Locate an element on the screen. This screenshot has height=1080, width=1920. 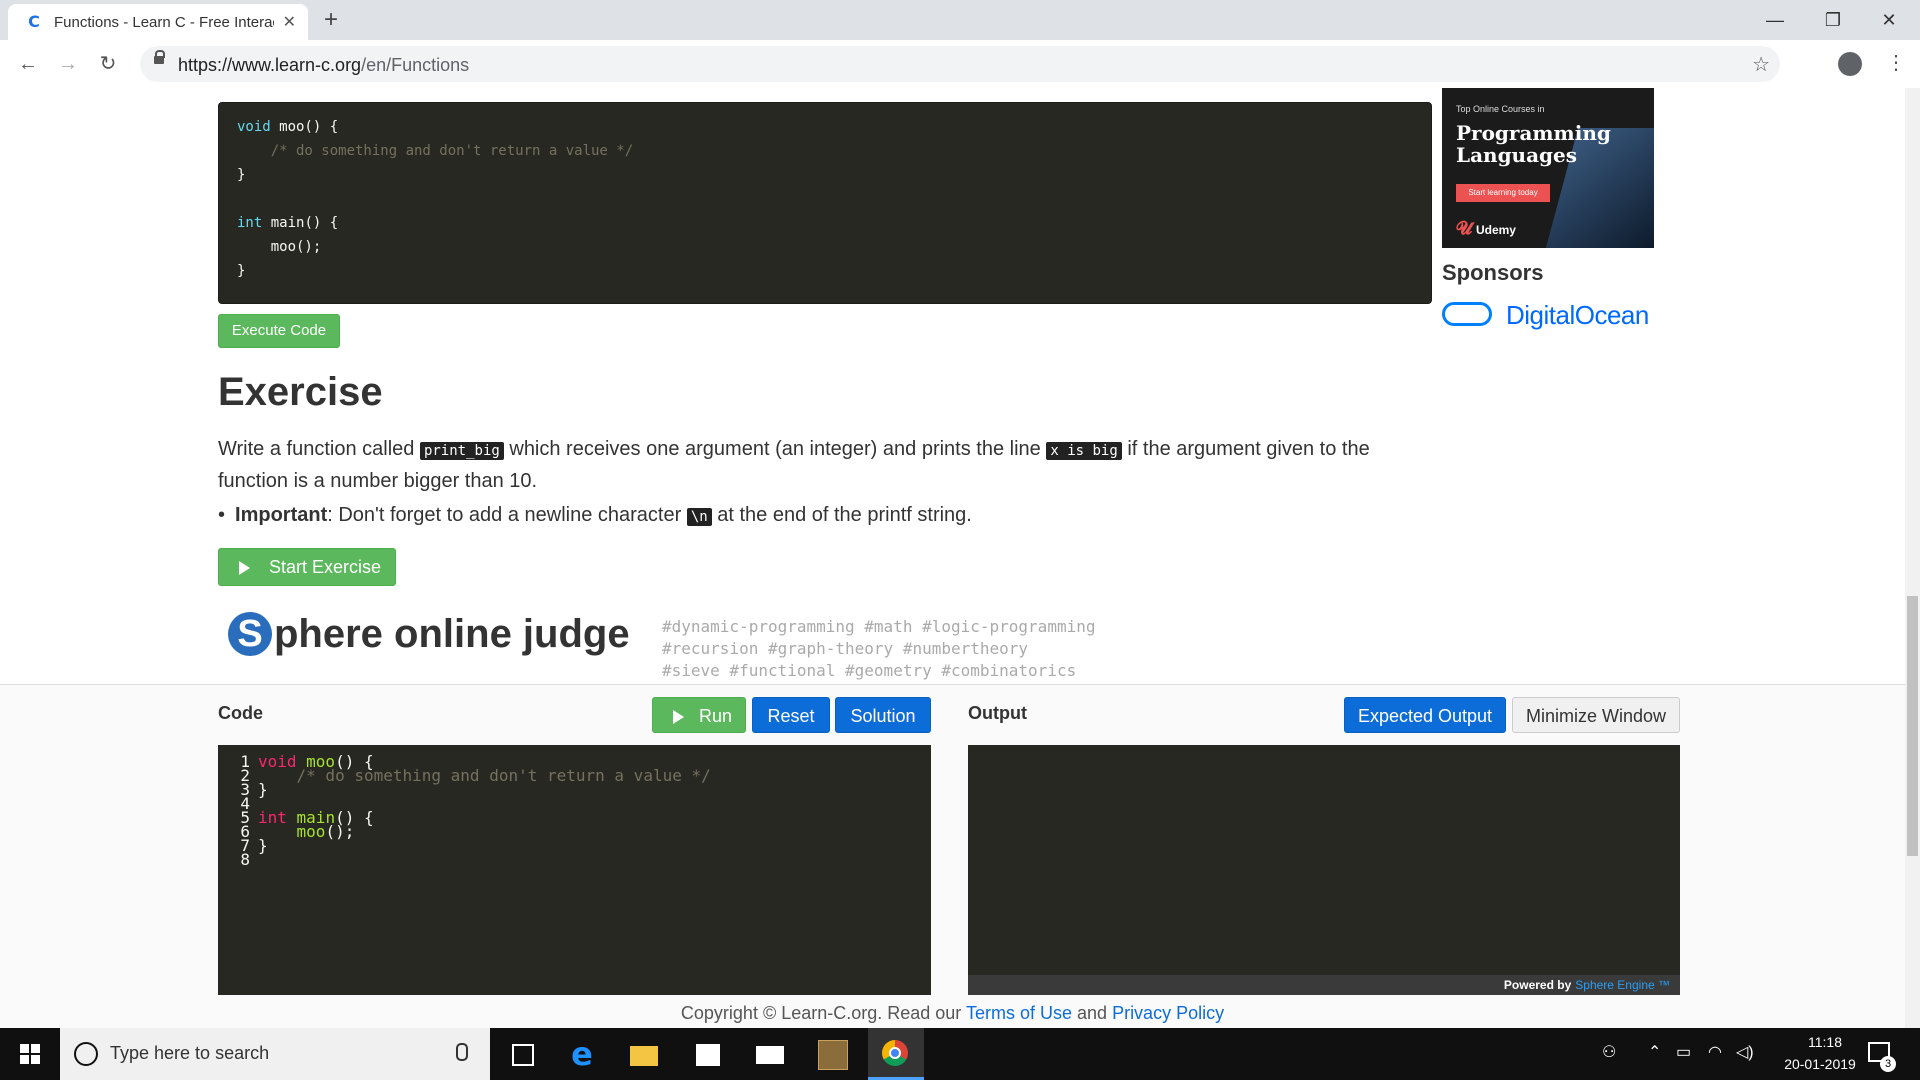
expected-output-button: Expected Output is located at coordinates (1425, 715).